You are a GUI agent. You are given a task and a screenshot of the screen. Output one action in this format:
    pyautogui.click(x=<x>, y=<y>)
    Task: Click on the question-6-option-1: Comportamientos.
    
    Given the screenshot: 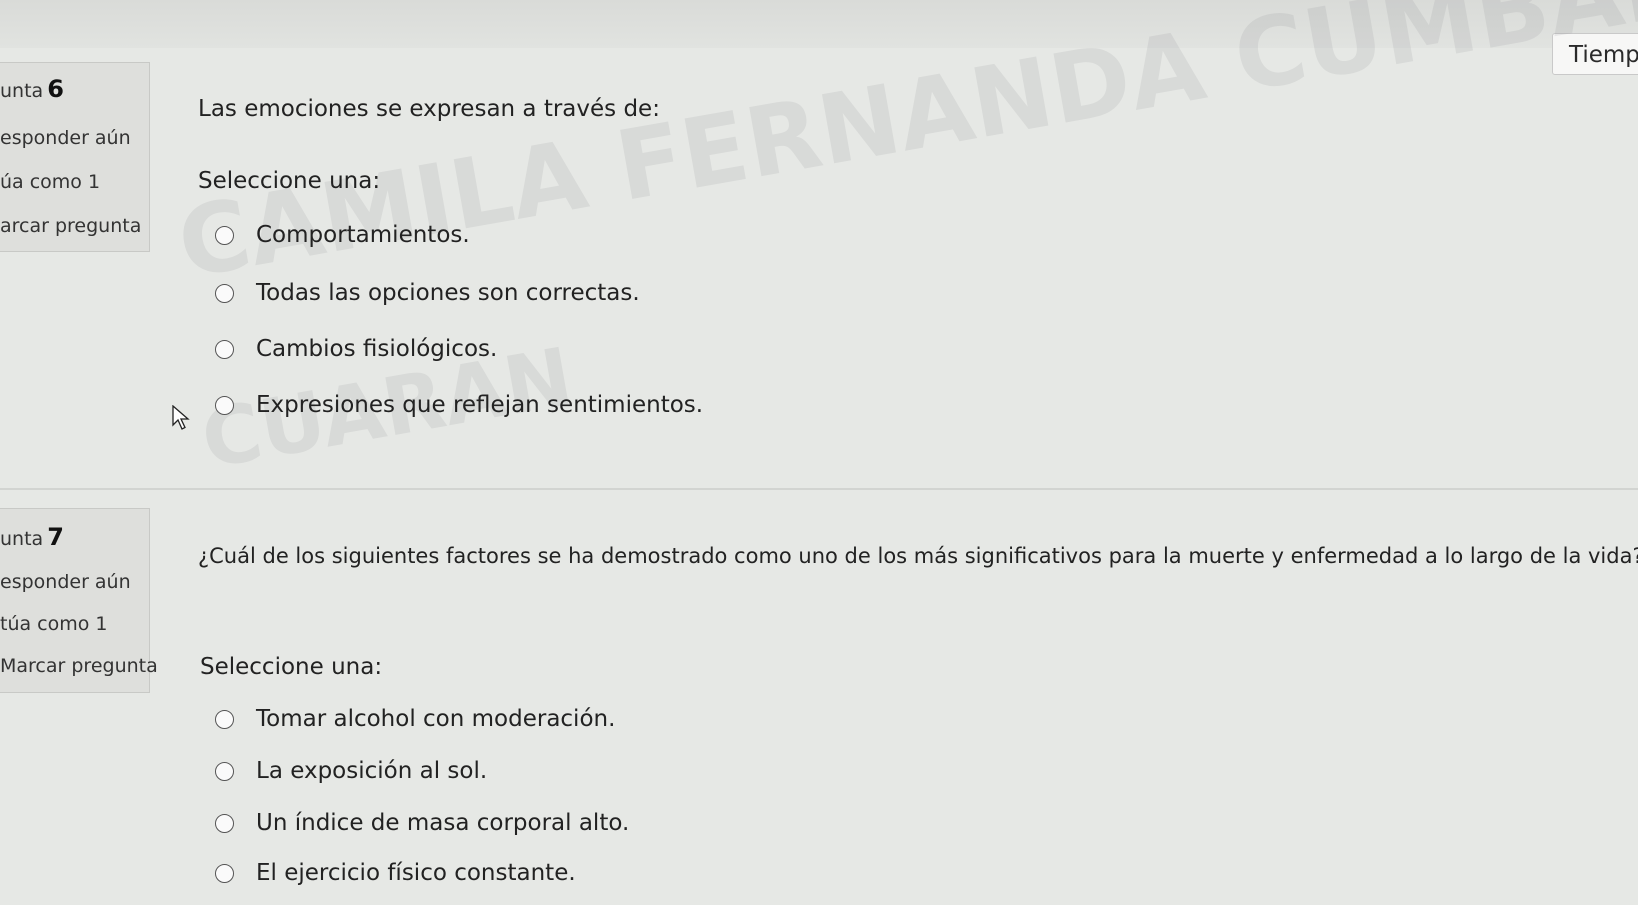 What is the action you would take?
    pyautogui.click(x=342, y=235)
    